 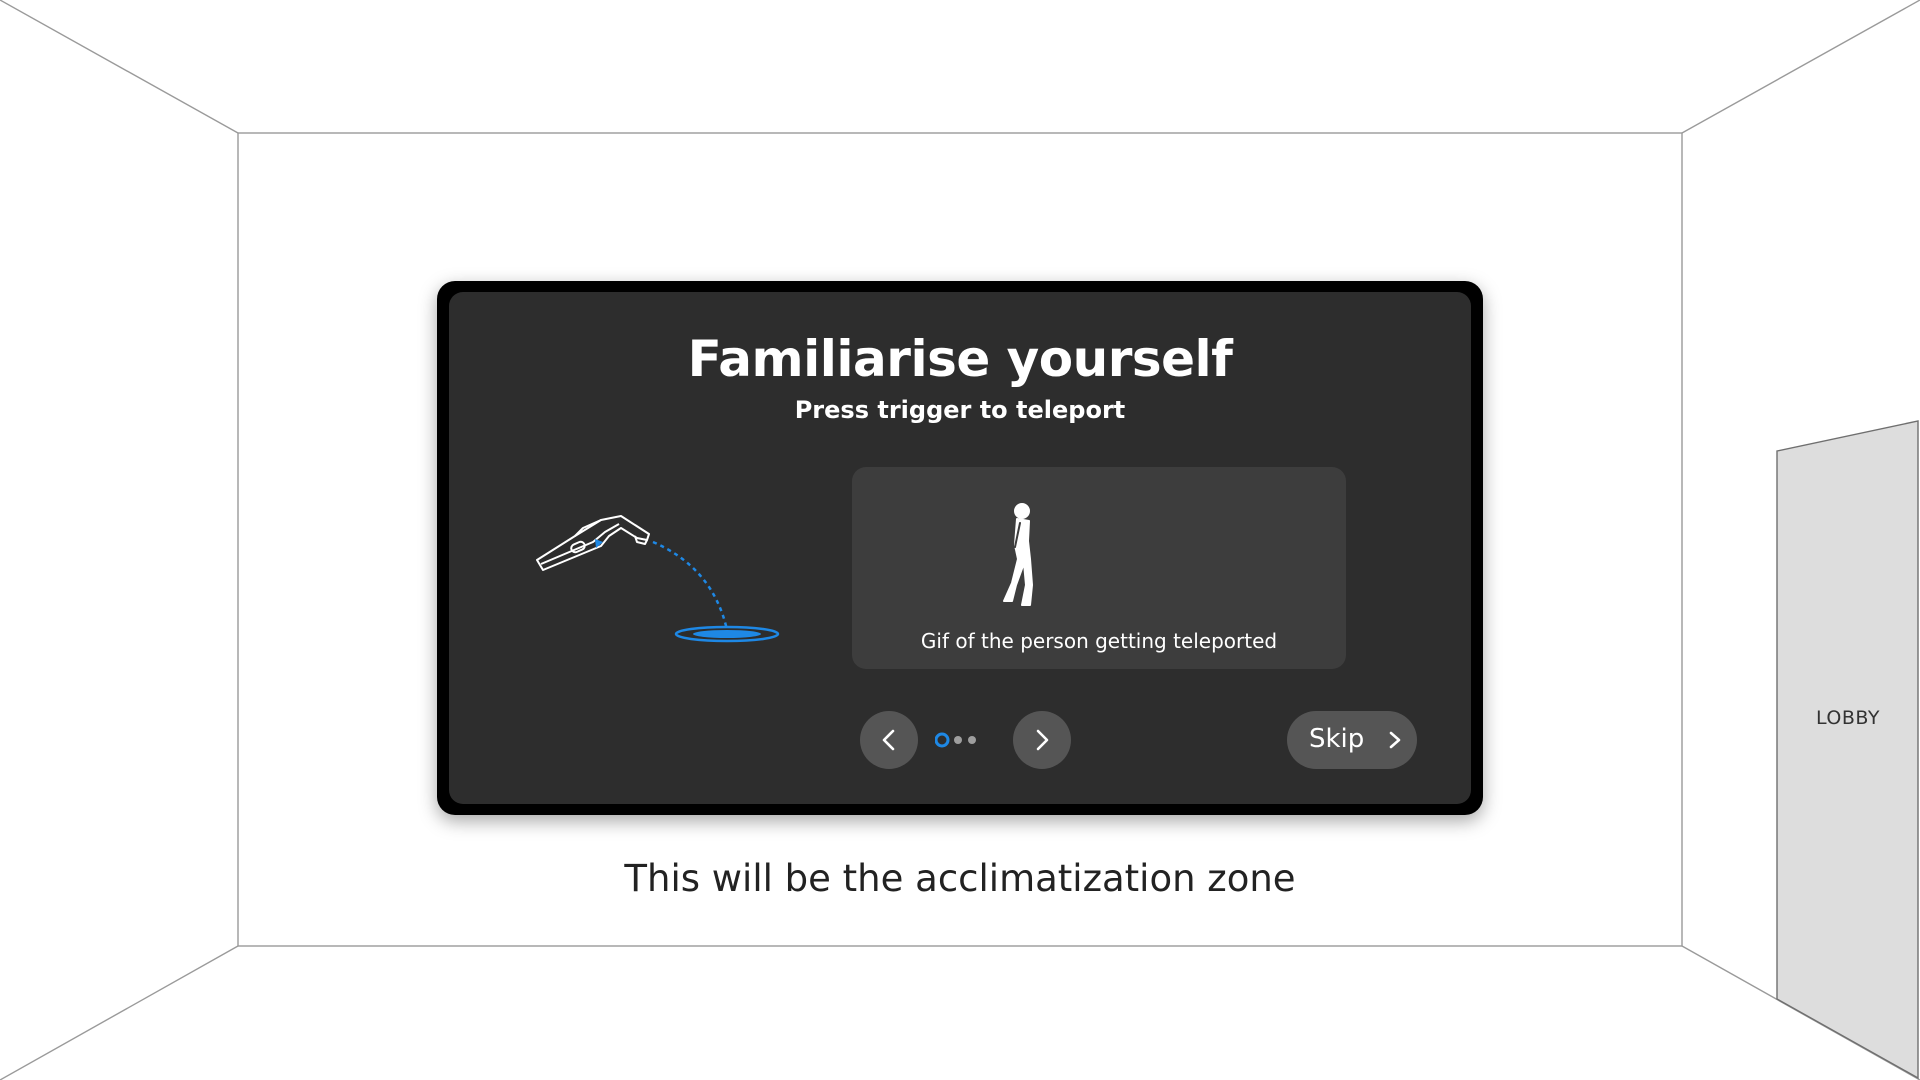 I want to click on chevron-left-icon, so click(x=888, y=740).